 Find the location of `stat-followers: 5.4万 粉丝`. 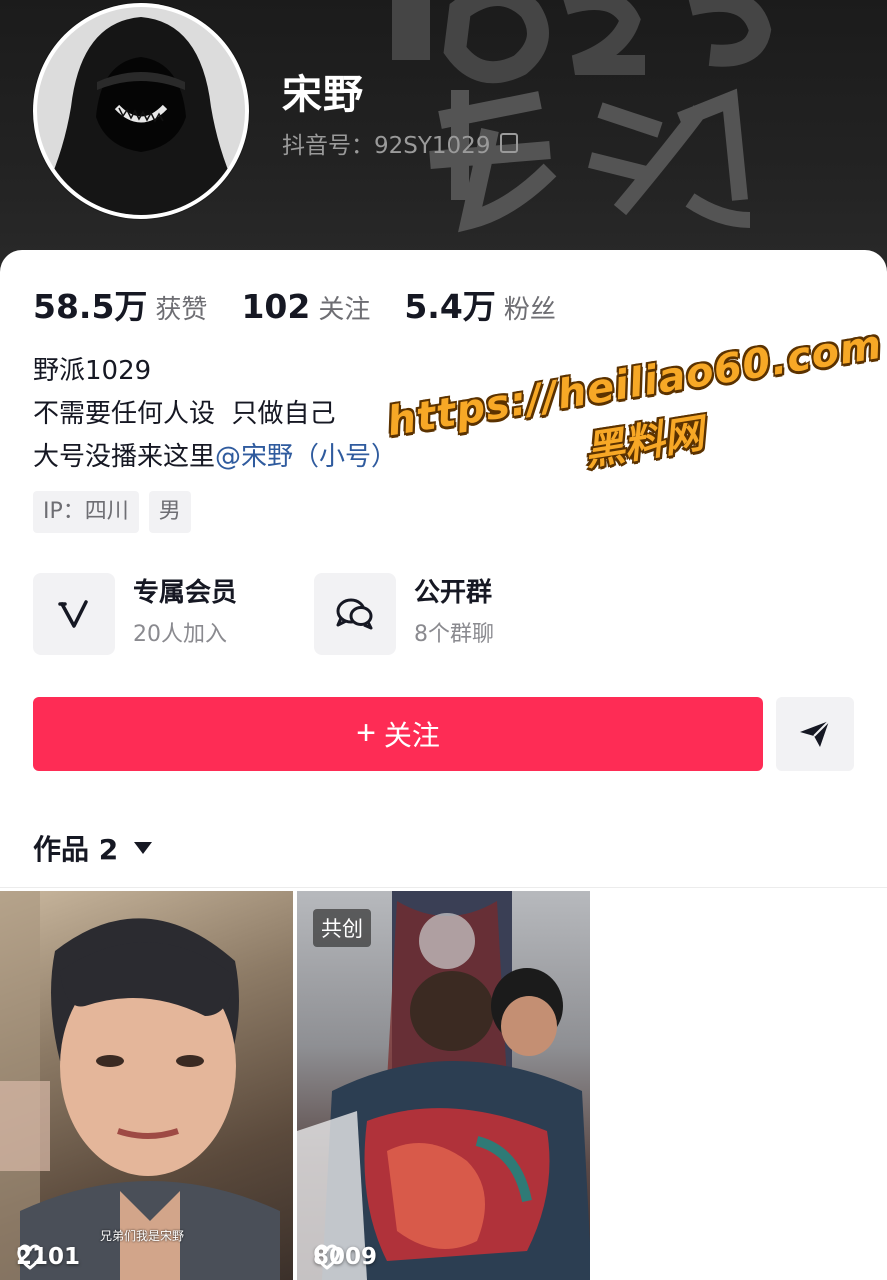

stat-followers: 5.4万 粉丝 is located at coordinates (479, 304).